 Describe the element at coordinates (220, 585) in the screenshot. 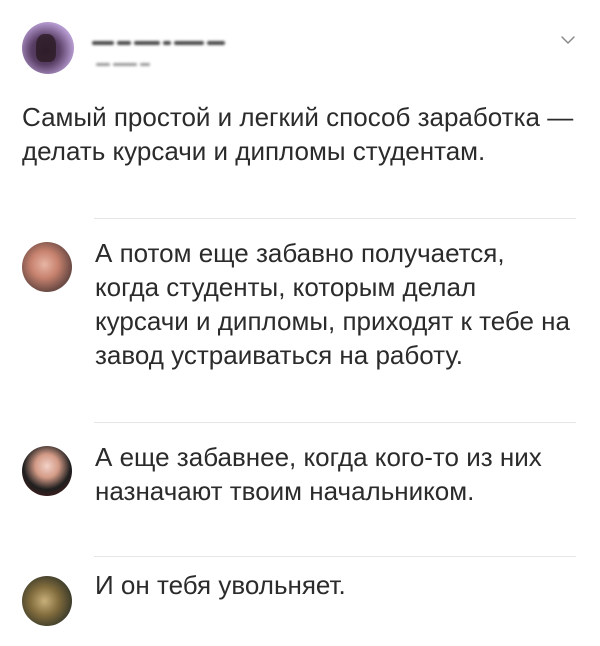

I see `reply-text: И он тебя увольняет.` at that location.